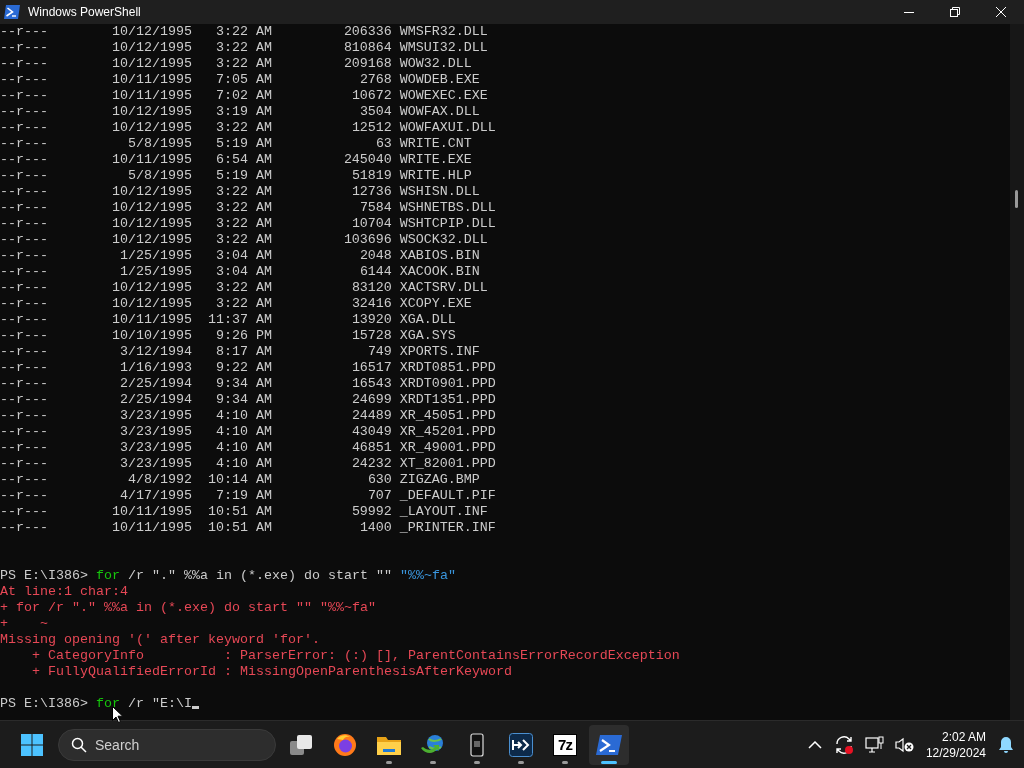  I want to click on close-icon, so click(1001, 12).